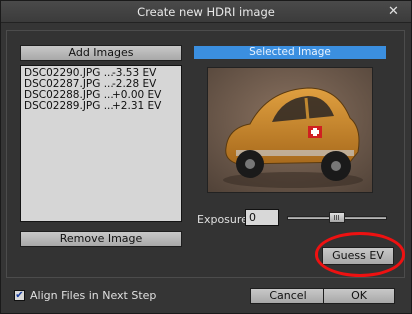 This screenshot has height=314, width=412. What do you see at coordinates (358, 256) in the screenshot?
I see `guess-ev-button: Guess EV` at bounding box center [358, 256].